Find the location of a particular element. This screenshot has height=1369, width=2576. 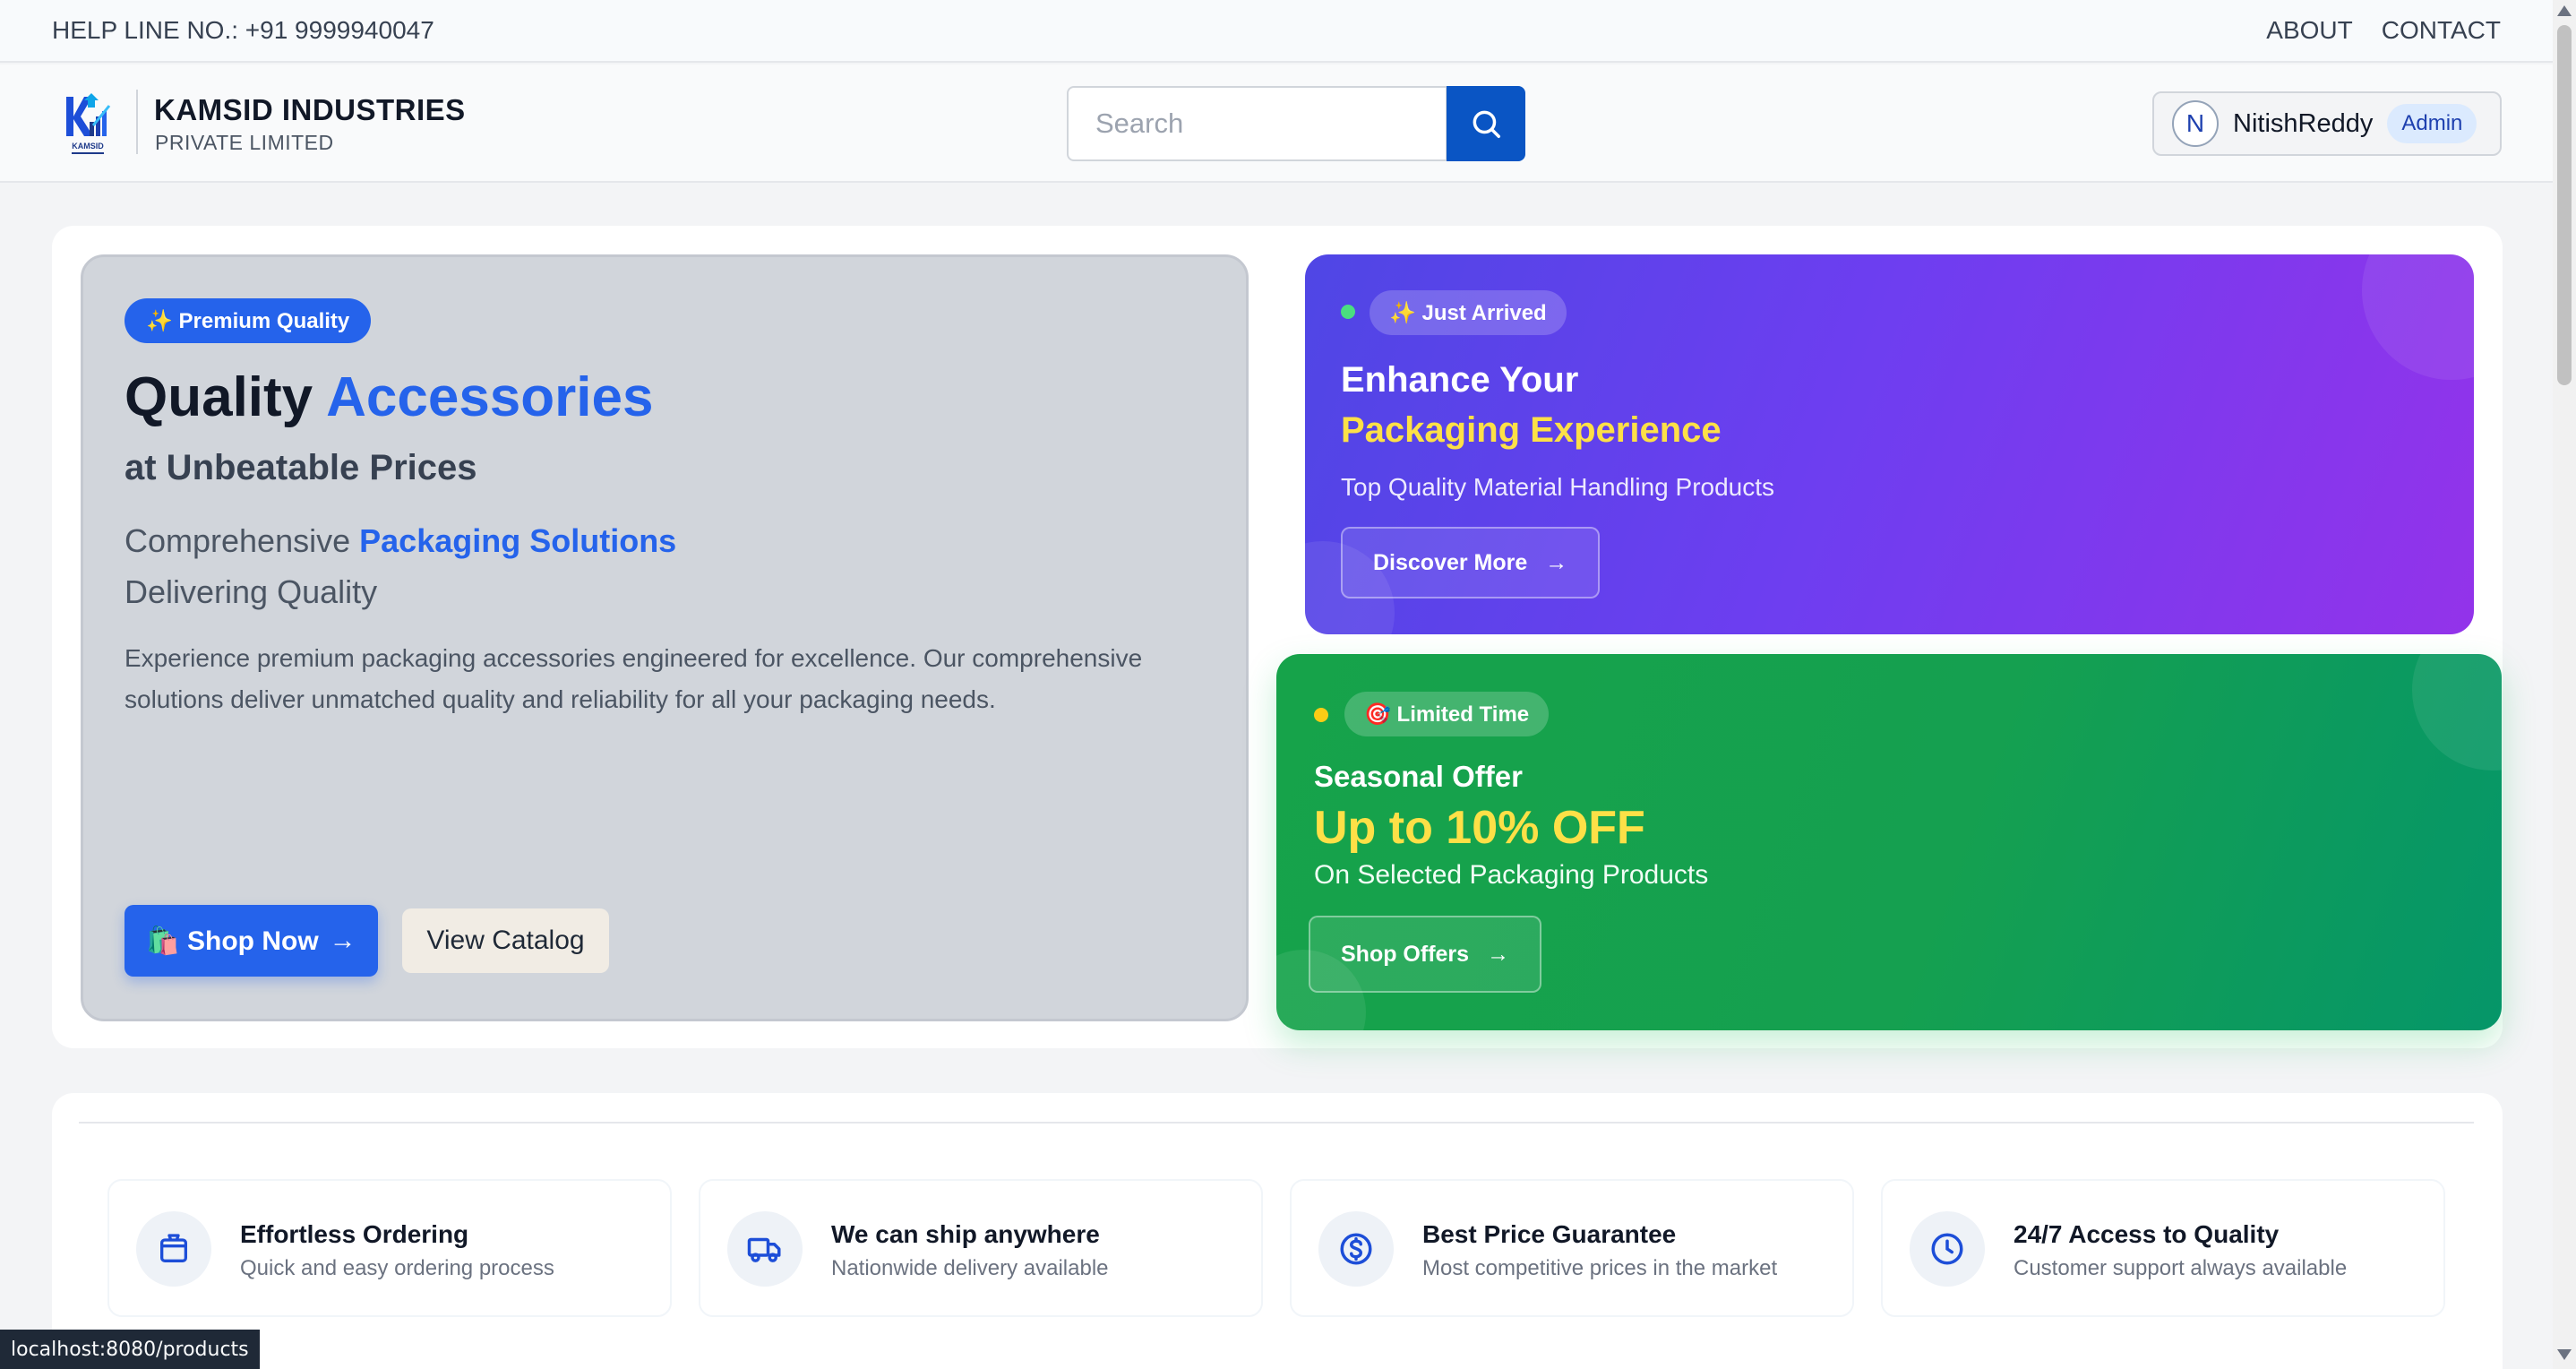

shop-offers-button: Shop Offers → is located at coordinates (1425, 954).